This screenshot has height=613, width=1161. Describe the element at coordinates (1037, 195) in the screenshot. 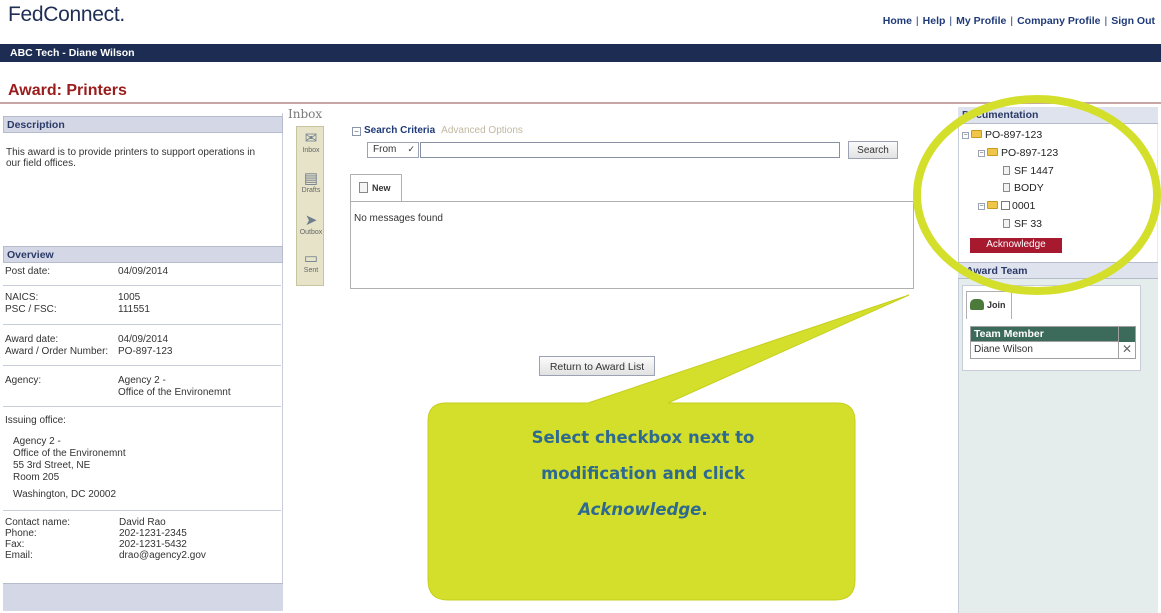

I see `highlight-ring` at that location.